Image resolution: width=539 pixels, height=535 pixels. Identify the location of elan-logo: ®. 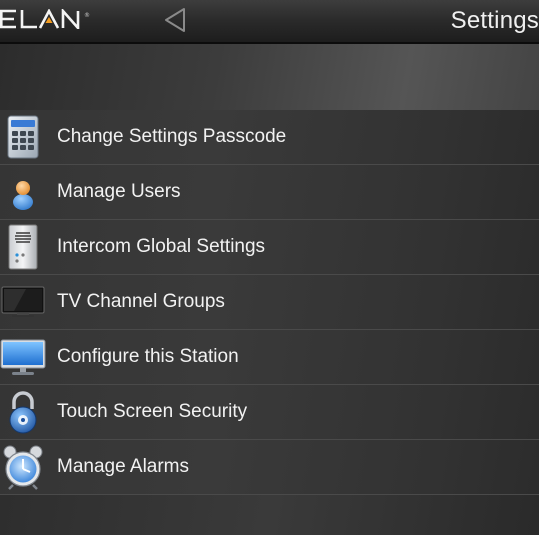
(45, 19).